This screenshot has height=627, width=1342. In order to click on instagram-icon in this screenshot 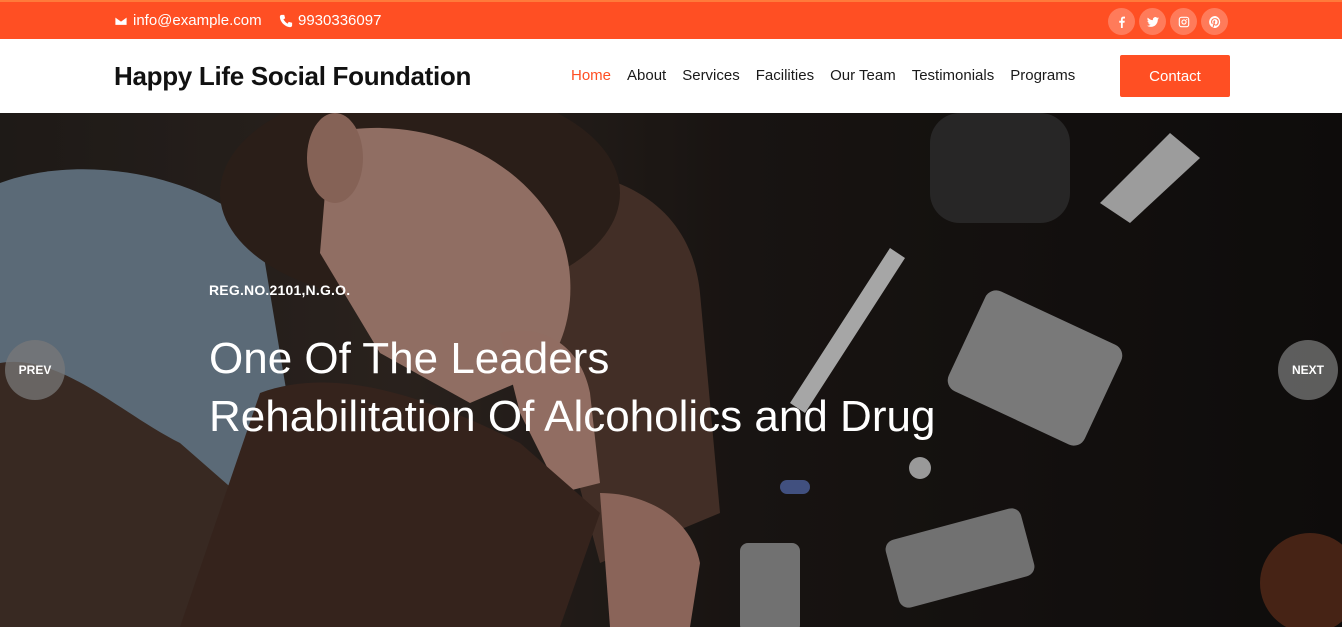, I will do `click(1183, 21)`.